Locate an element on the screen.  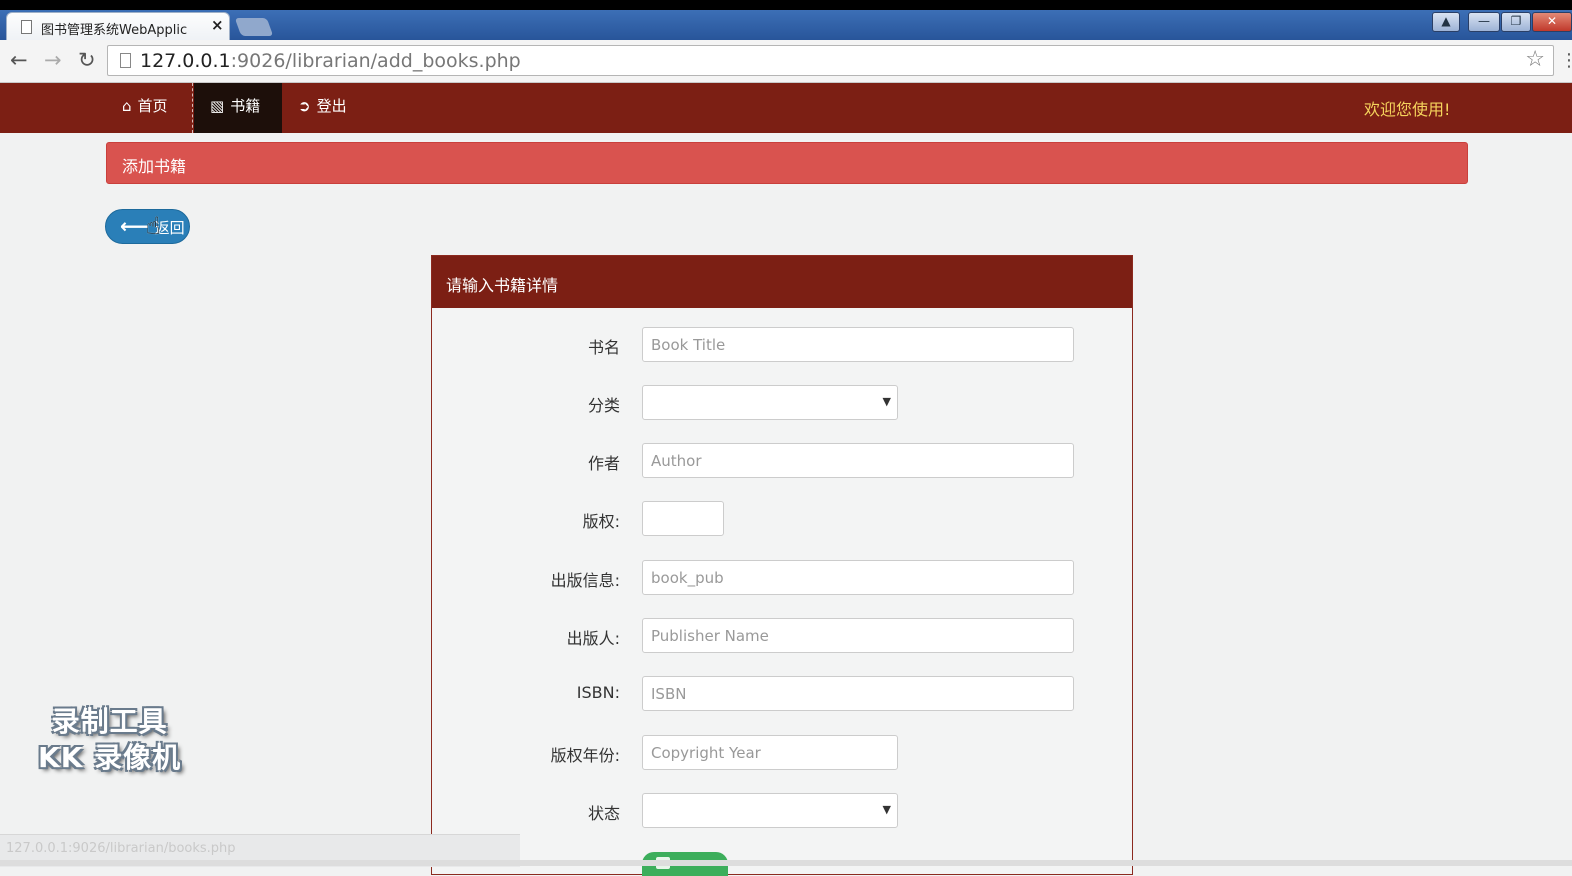
browser-tab: 图书管理系统WebApplic × is located at coordinates (118, 27).